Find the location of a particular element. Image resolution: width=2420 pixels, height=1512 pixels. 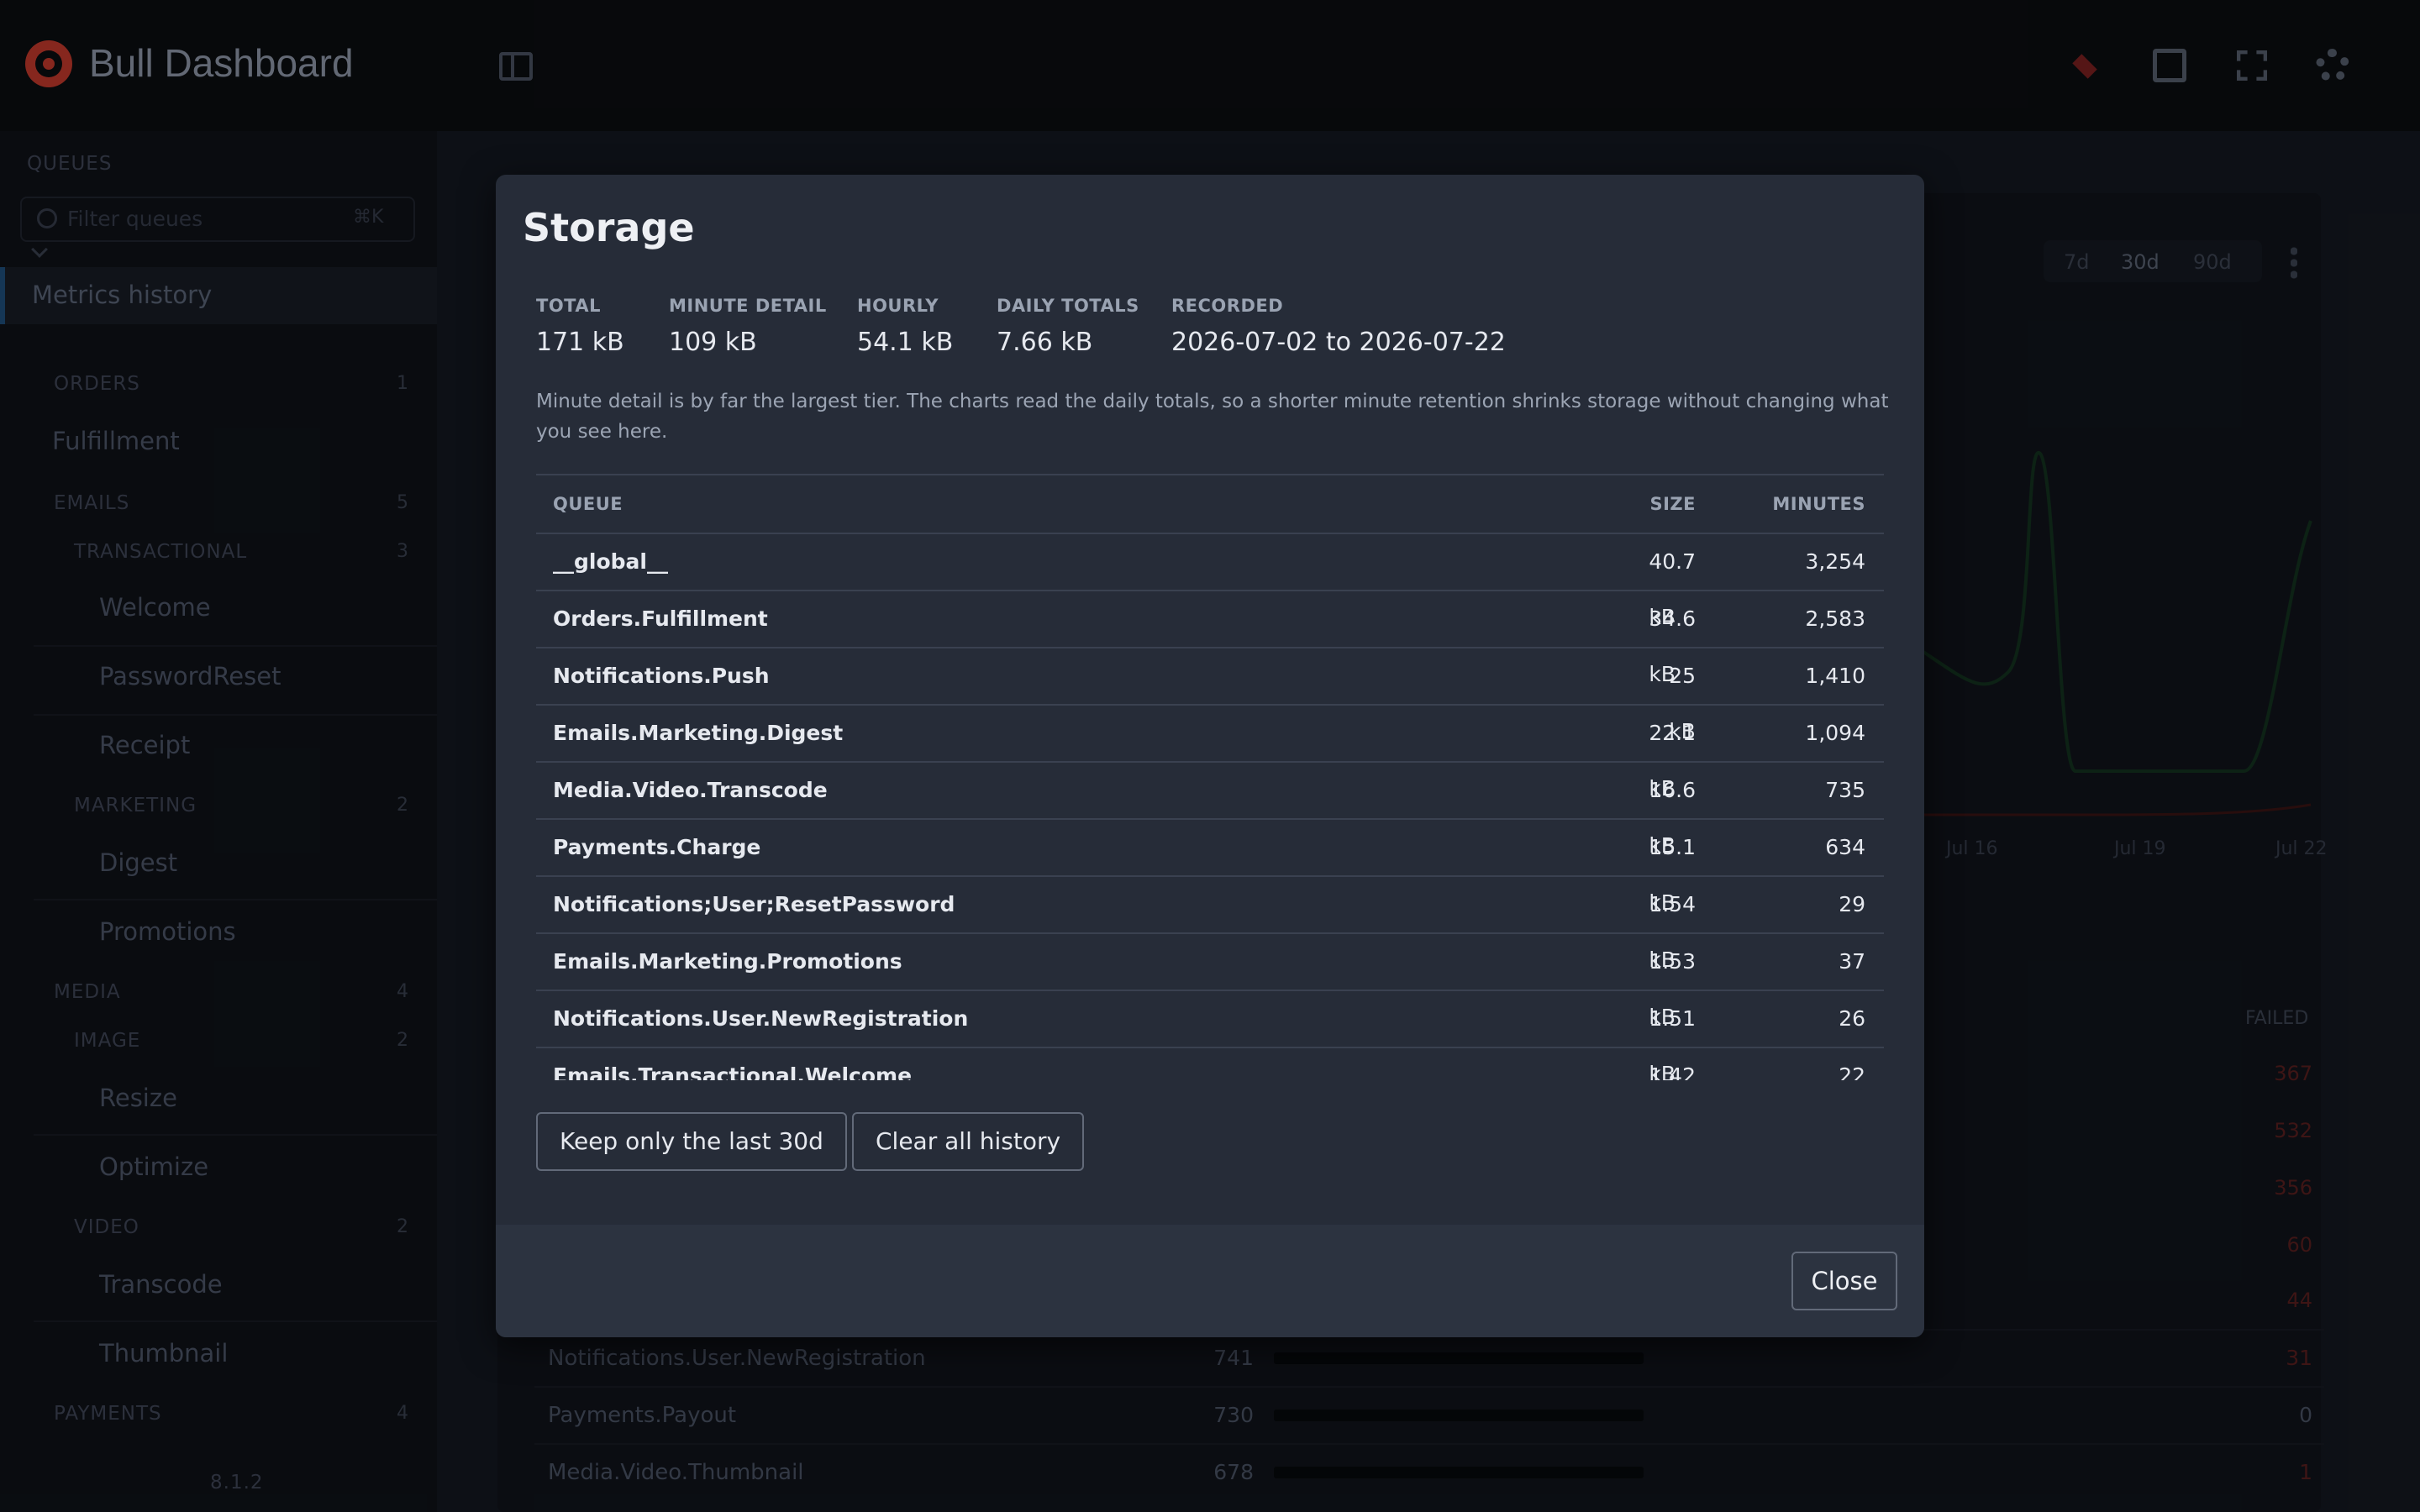

queue-size: 1.42 kB is located at coordinates (1673, 1071).